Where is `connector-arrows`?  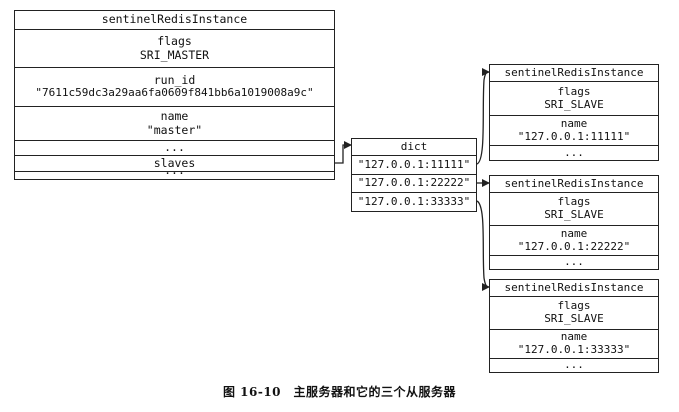
connector-arrows is located at coordinates (412, 179).